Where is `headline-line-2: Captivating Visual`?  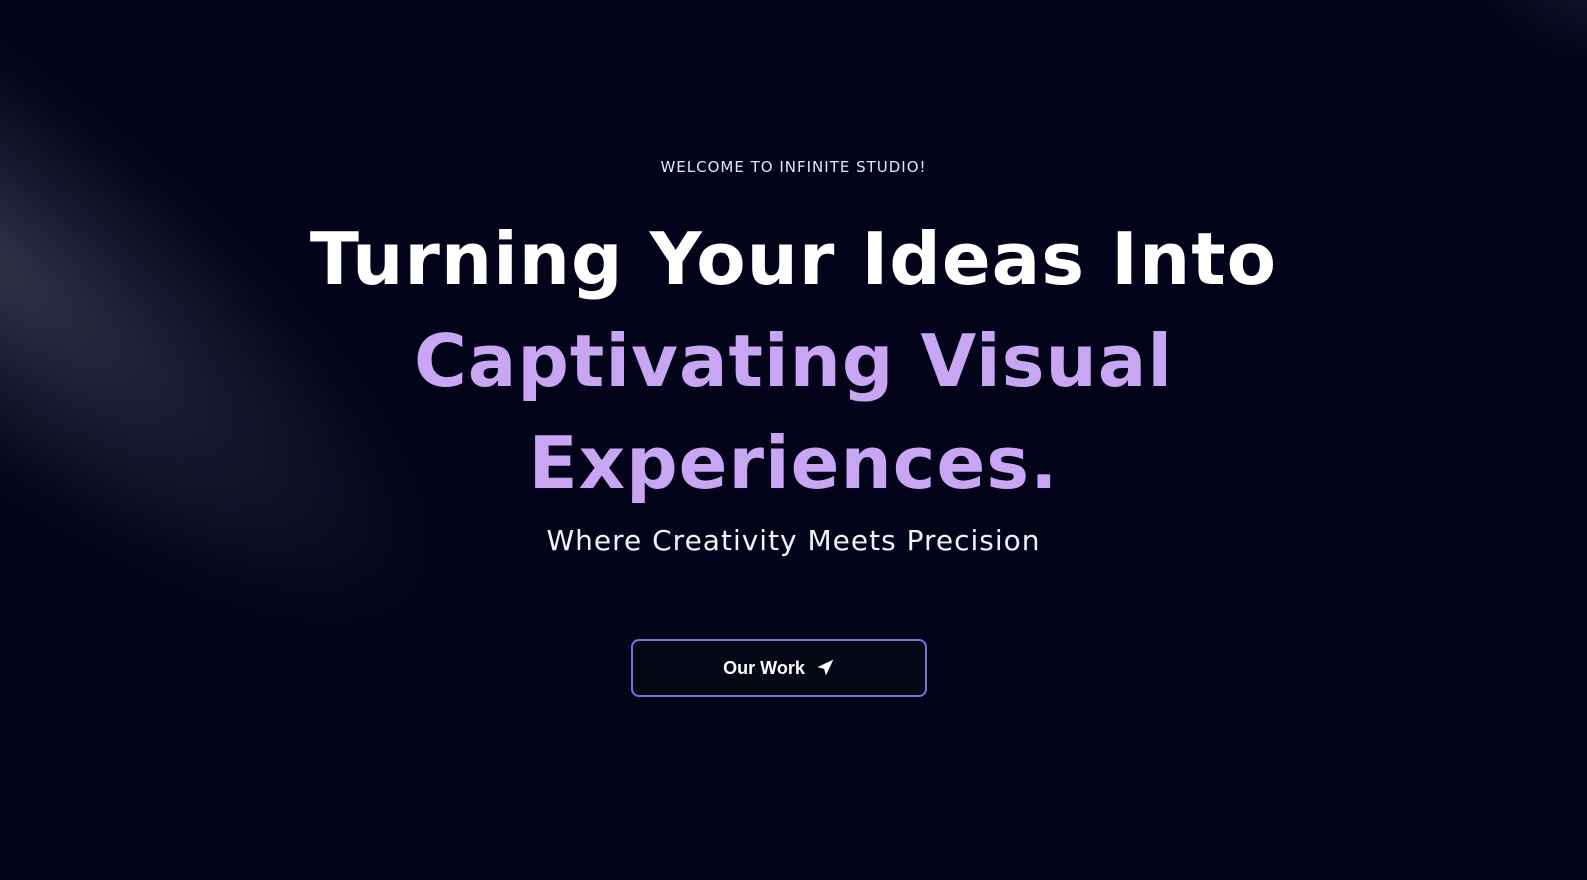 headline-line-2: Captivating Visual is located at coordinates (793, 361).